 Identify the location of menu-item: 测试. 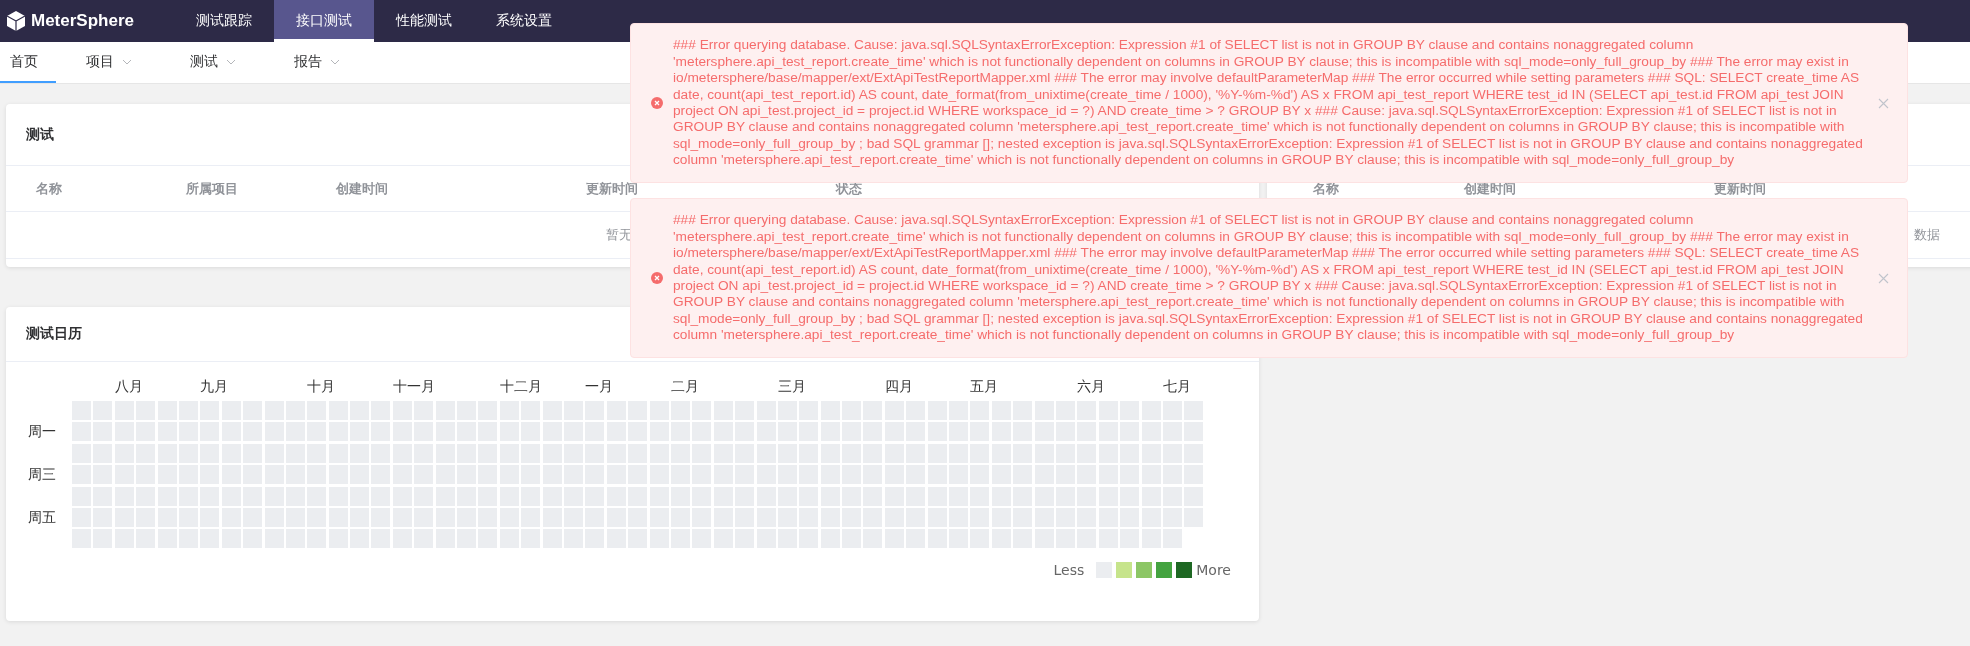
(222, 62).